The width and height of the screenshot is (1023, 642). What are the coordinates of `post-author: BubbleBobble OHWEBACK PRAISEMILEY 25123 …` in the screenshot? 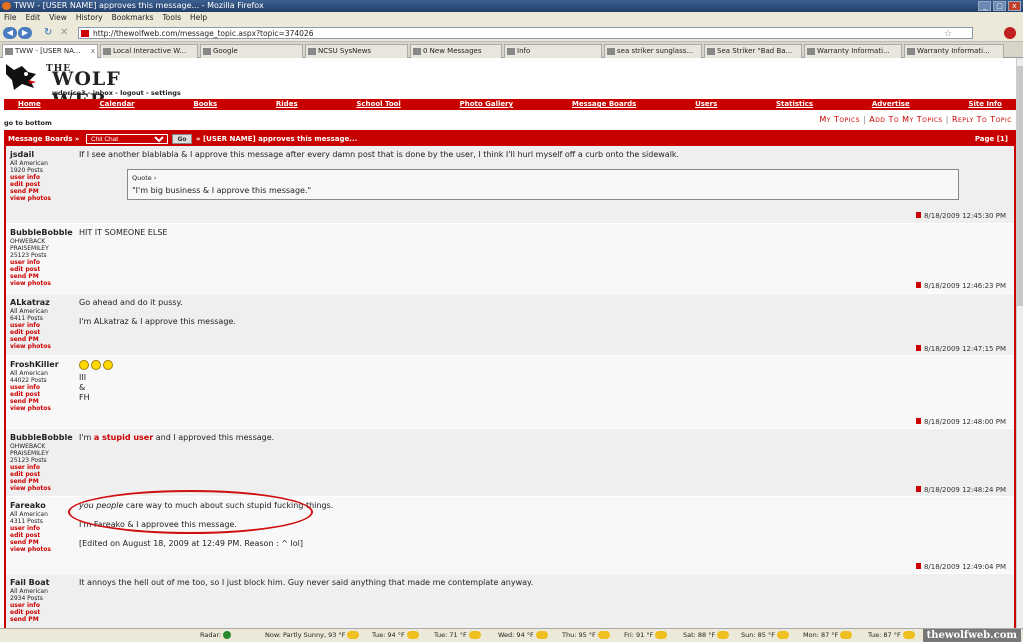 It's located at (43, 257).